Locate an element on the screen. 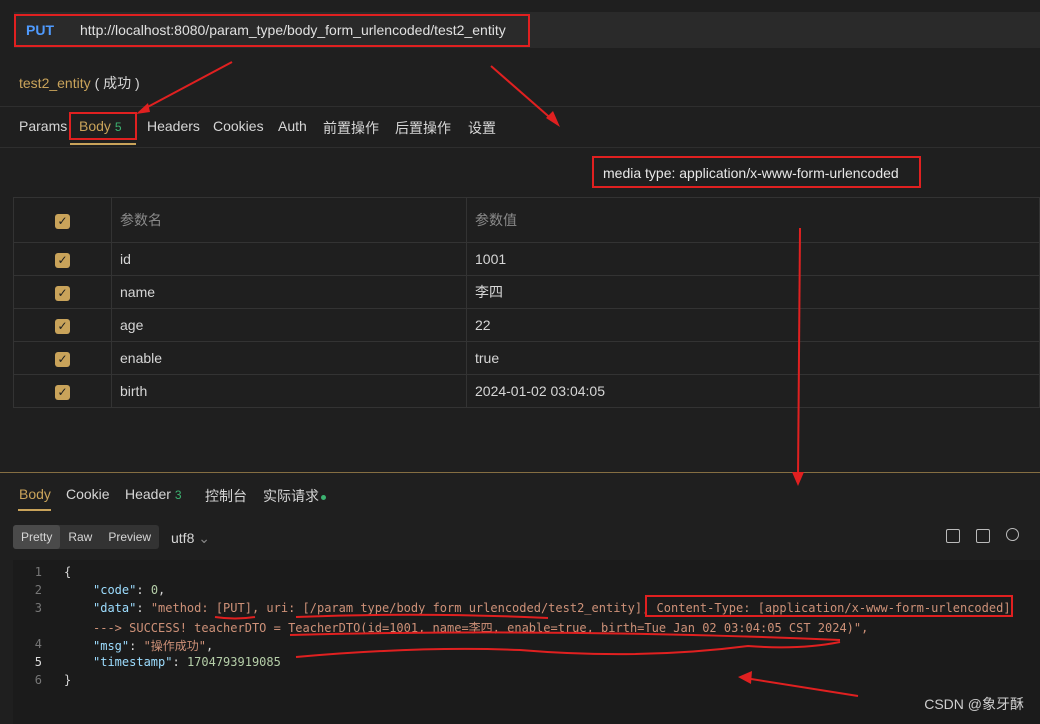  underline-uri is located at coordinates (422, 616).